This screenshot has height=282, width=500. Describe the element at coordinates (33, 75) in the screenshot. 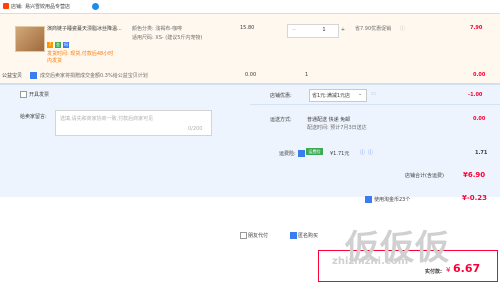

I see `charity-checkbox` at that location.